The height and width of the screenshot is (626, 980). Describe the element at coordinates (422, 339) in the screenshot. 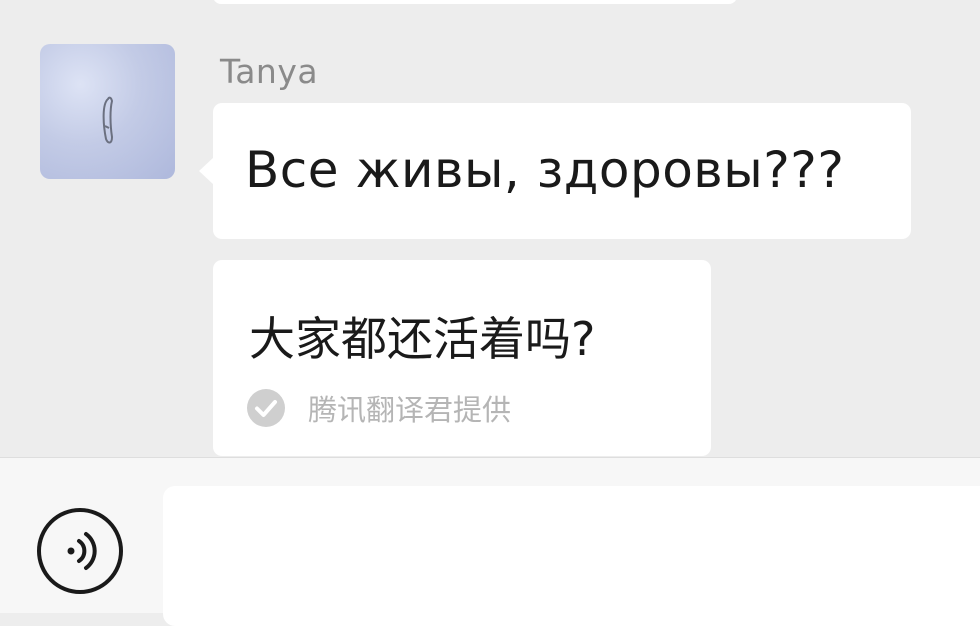

I see `translation-text: 大家都还活着吗?` at that location.